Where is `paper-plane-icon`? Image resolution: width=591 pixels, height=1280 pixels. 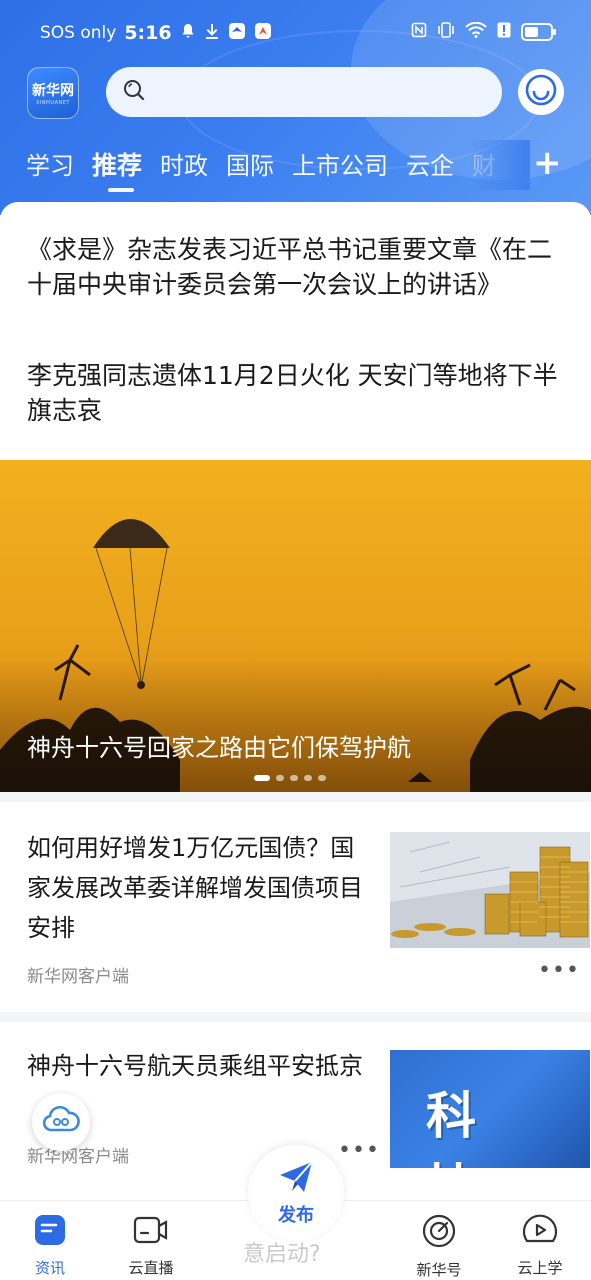 paper-plane-icon is located at coordinates (296, 1179).